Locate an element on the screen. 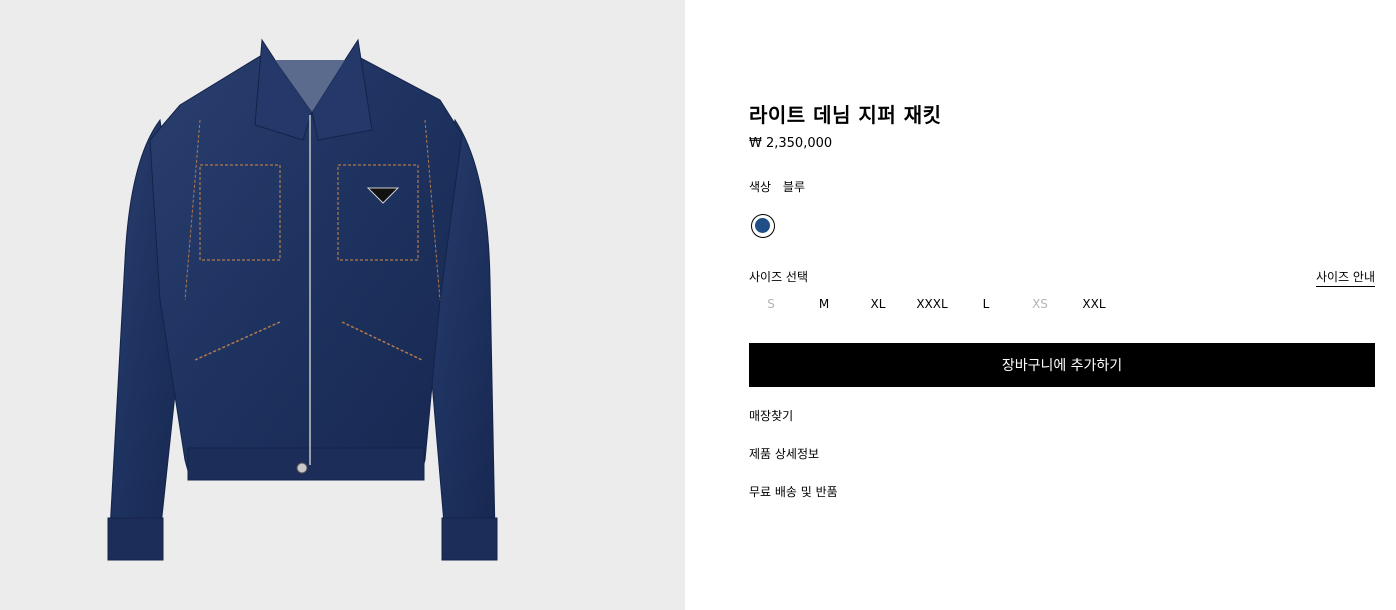 Image resolution: width=1396 pixels, height=610 pixels. add-to-cart-button: 장바구니에 추가하기 is located at coordinates (1062, 365).